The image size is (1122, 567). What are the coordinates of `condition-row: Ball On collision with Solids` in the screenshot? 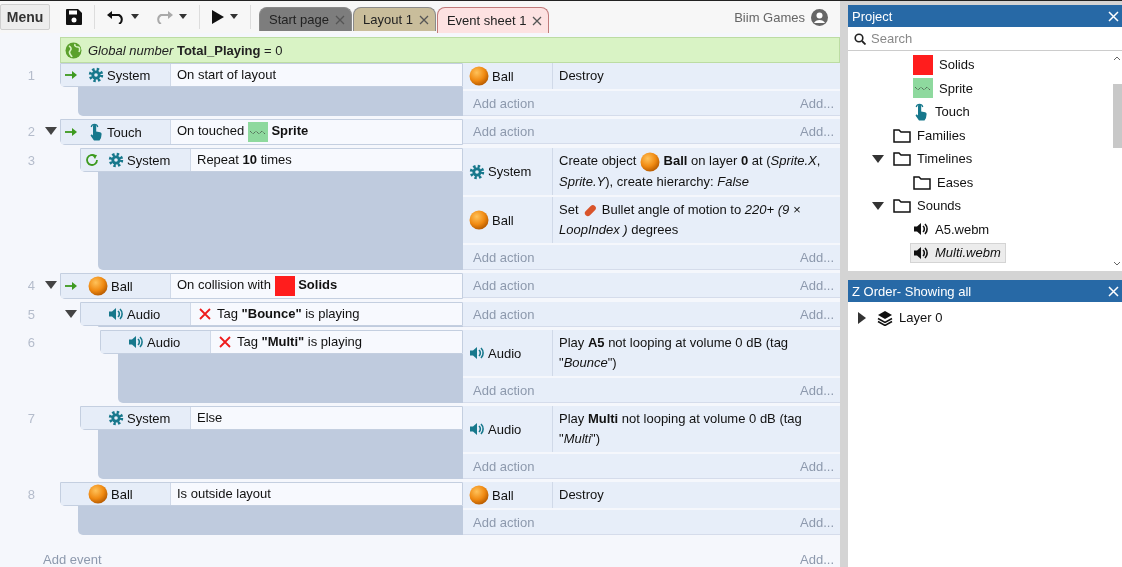 It's located at (261, 286).